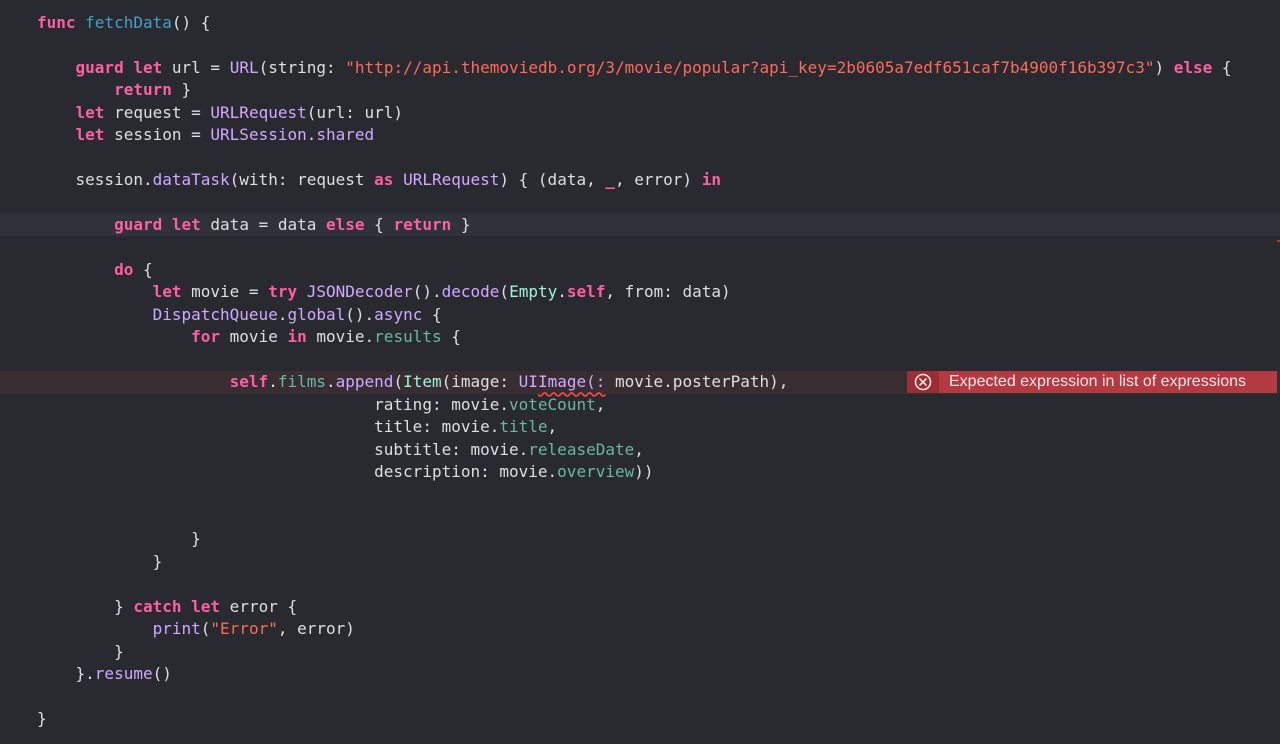 The image size is (1280, 744). What do you see at coordinates (640, 23) in the screenshot?
I see `code-line: func fetchData() {` at bounding box center [640, 23].